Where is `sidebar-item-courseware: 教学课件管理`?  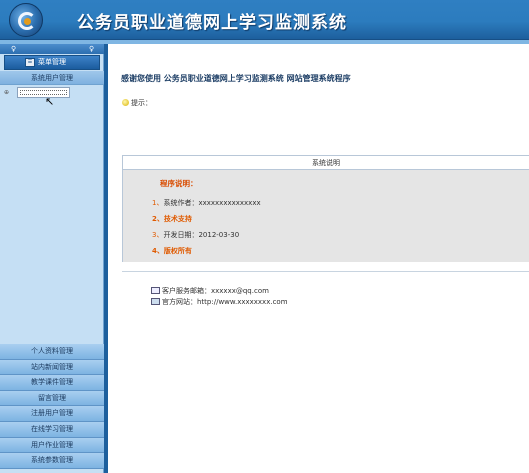
sidebar-item-courseware: 教学课件管理 is located at coordinates (52, 383).